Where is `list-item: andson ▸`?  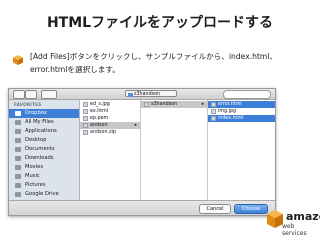 list-item: andson ▸ is located at coordinates (110, 125).